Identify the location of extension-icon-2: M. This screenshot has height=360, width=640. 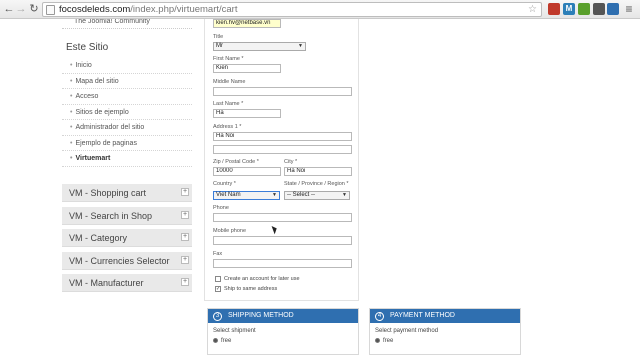
(569, 9).